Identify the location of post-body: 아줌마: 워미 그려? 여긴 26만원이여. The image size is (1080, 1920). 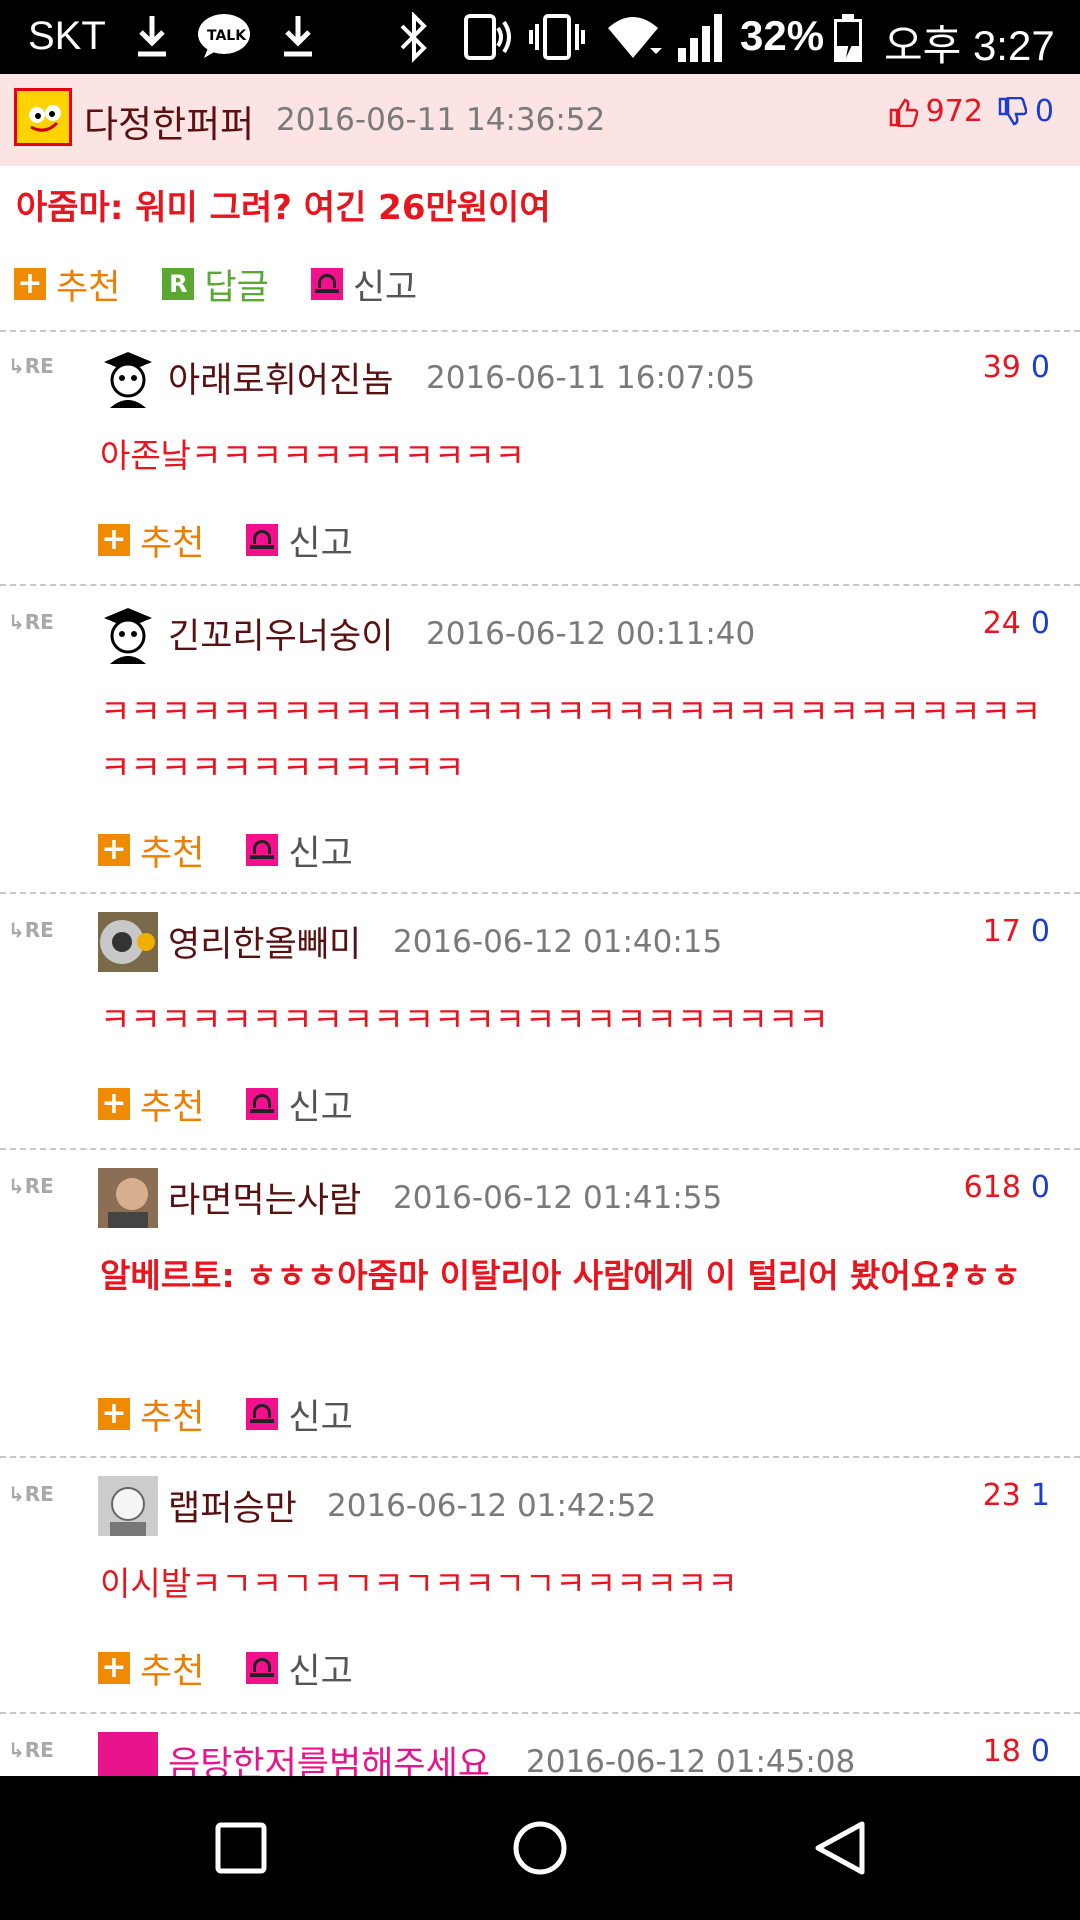
(283, 208).